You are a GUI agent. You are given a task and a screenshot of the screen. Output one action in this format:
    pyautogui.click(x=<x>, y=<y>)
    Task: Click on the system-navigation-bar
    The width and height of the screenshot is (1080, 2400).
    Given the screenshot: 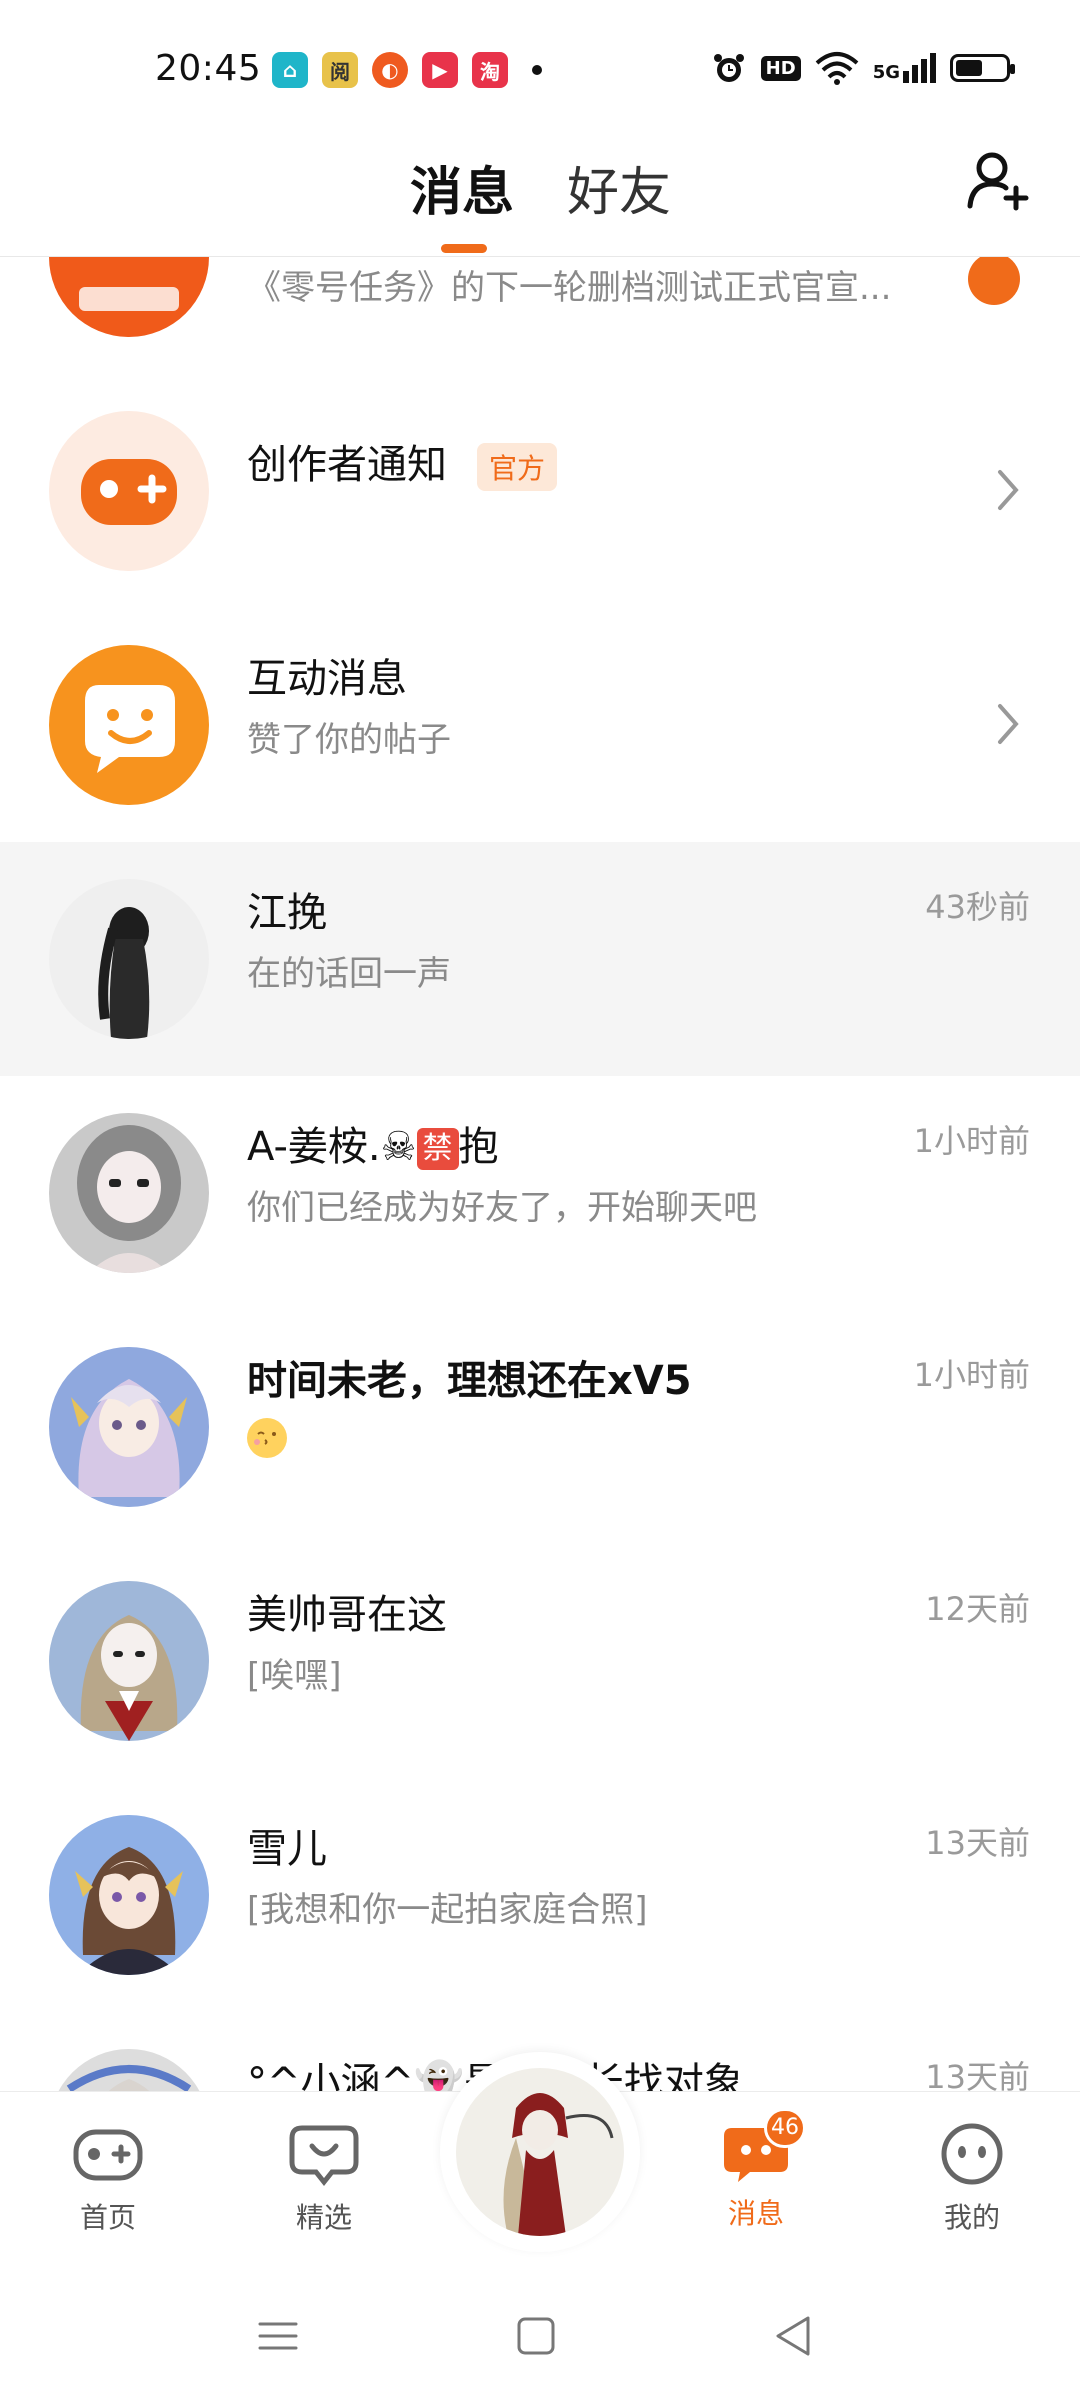 What is the action you would take?
    pyautogui.click(x=540, y=2333)
    